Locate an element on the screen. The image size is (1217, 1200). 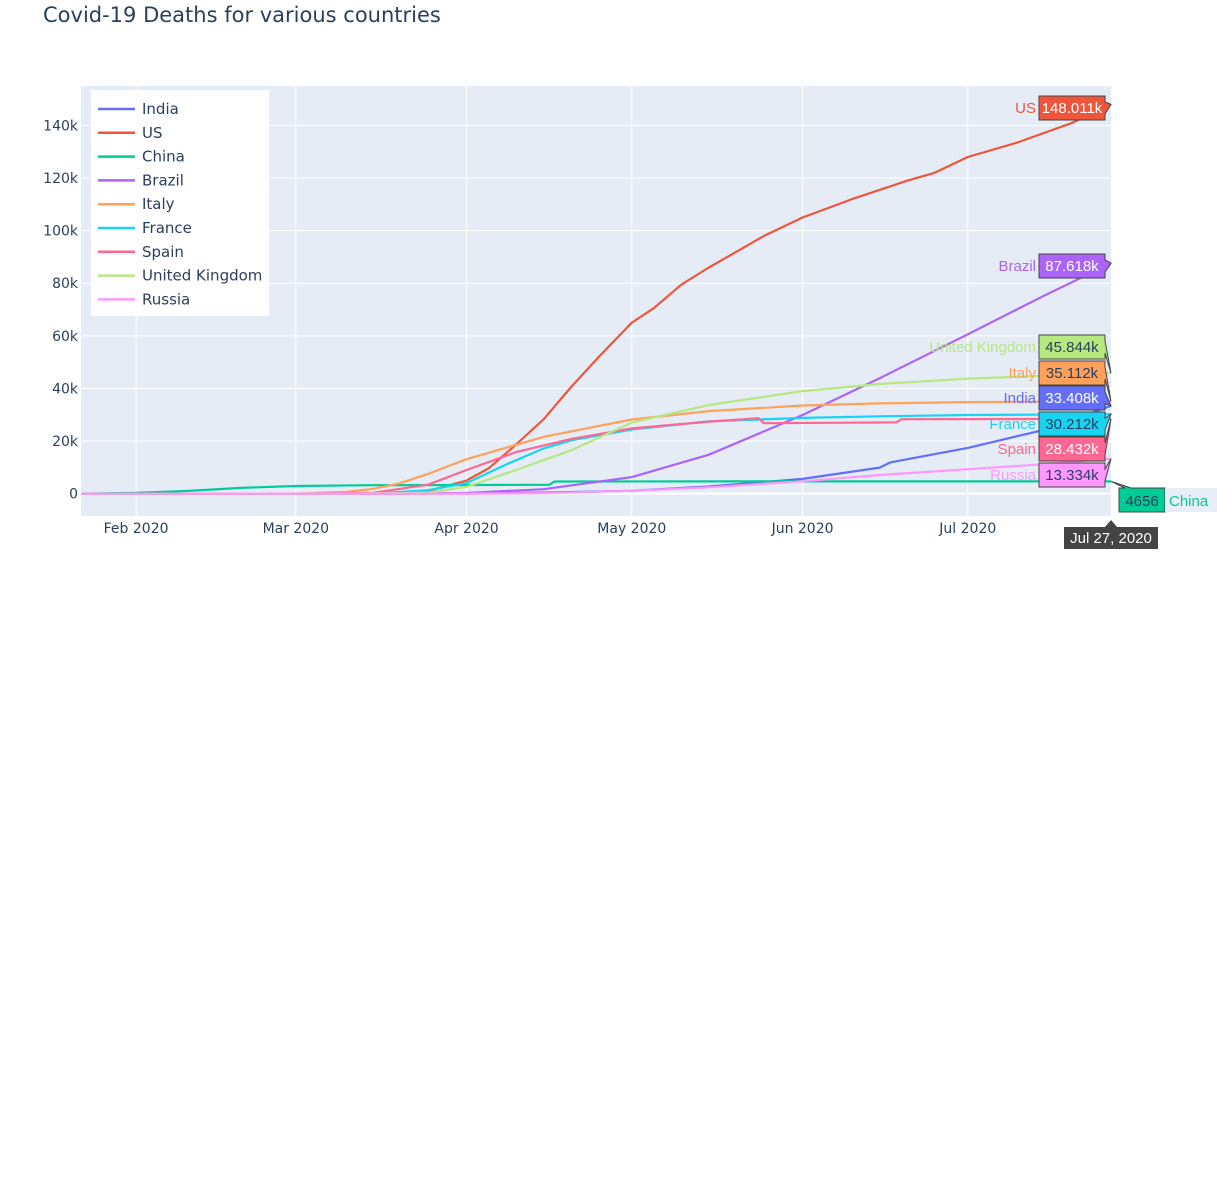
y-tick-label: 100k is located at coordinates (61, 232).